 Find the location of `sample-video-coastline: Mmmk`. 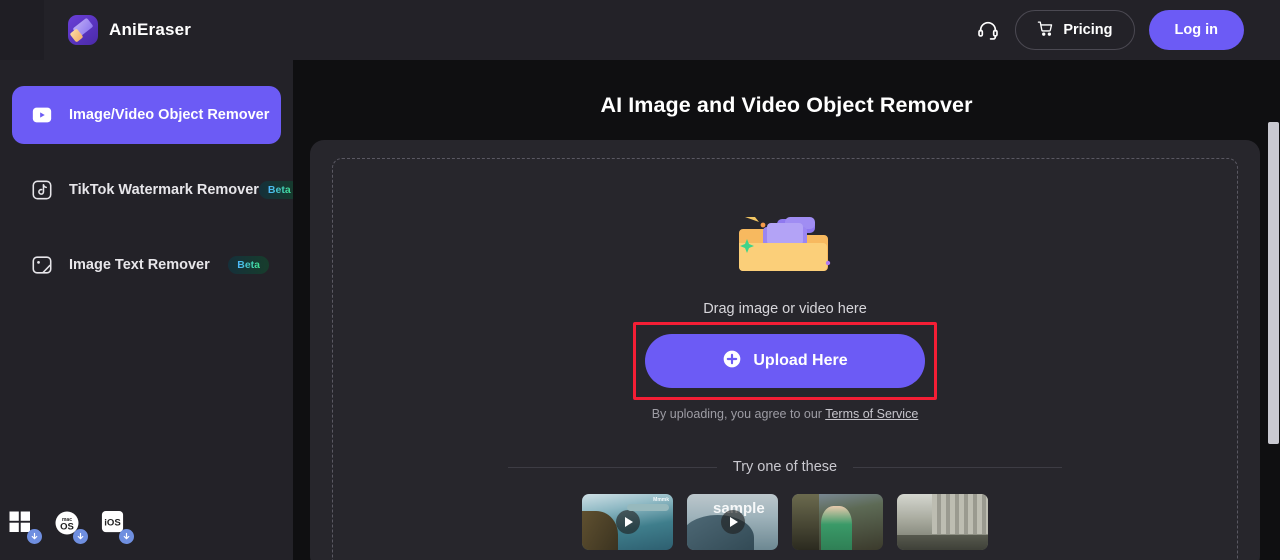

sample-video-coastline: Mmmk is located at coordinates (627, 522).